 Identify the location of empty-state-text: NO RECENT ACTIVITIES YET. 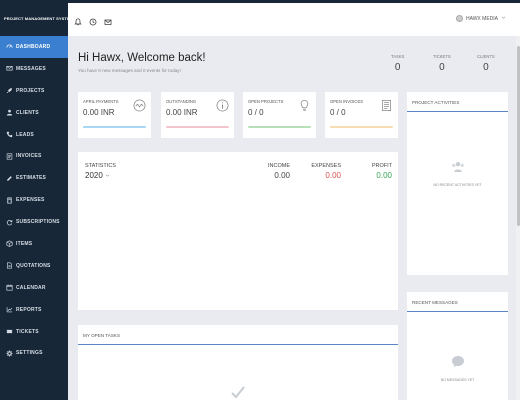
(457, 185).